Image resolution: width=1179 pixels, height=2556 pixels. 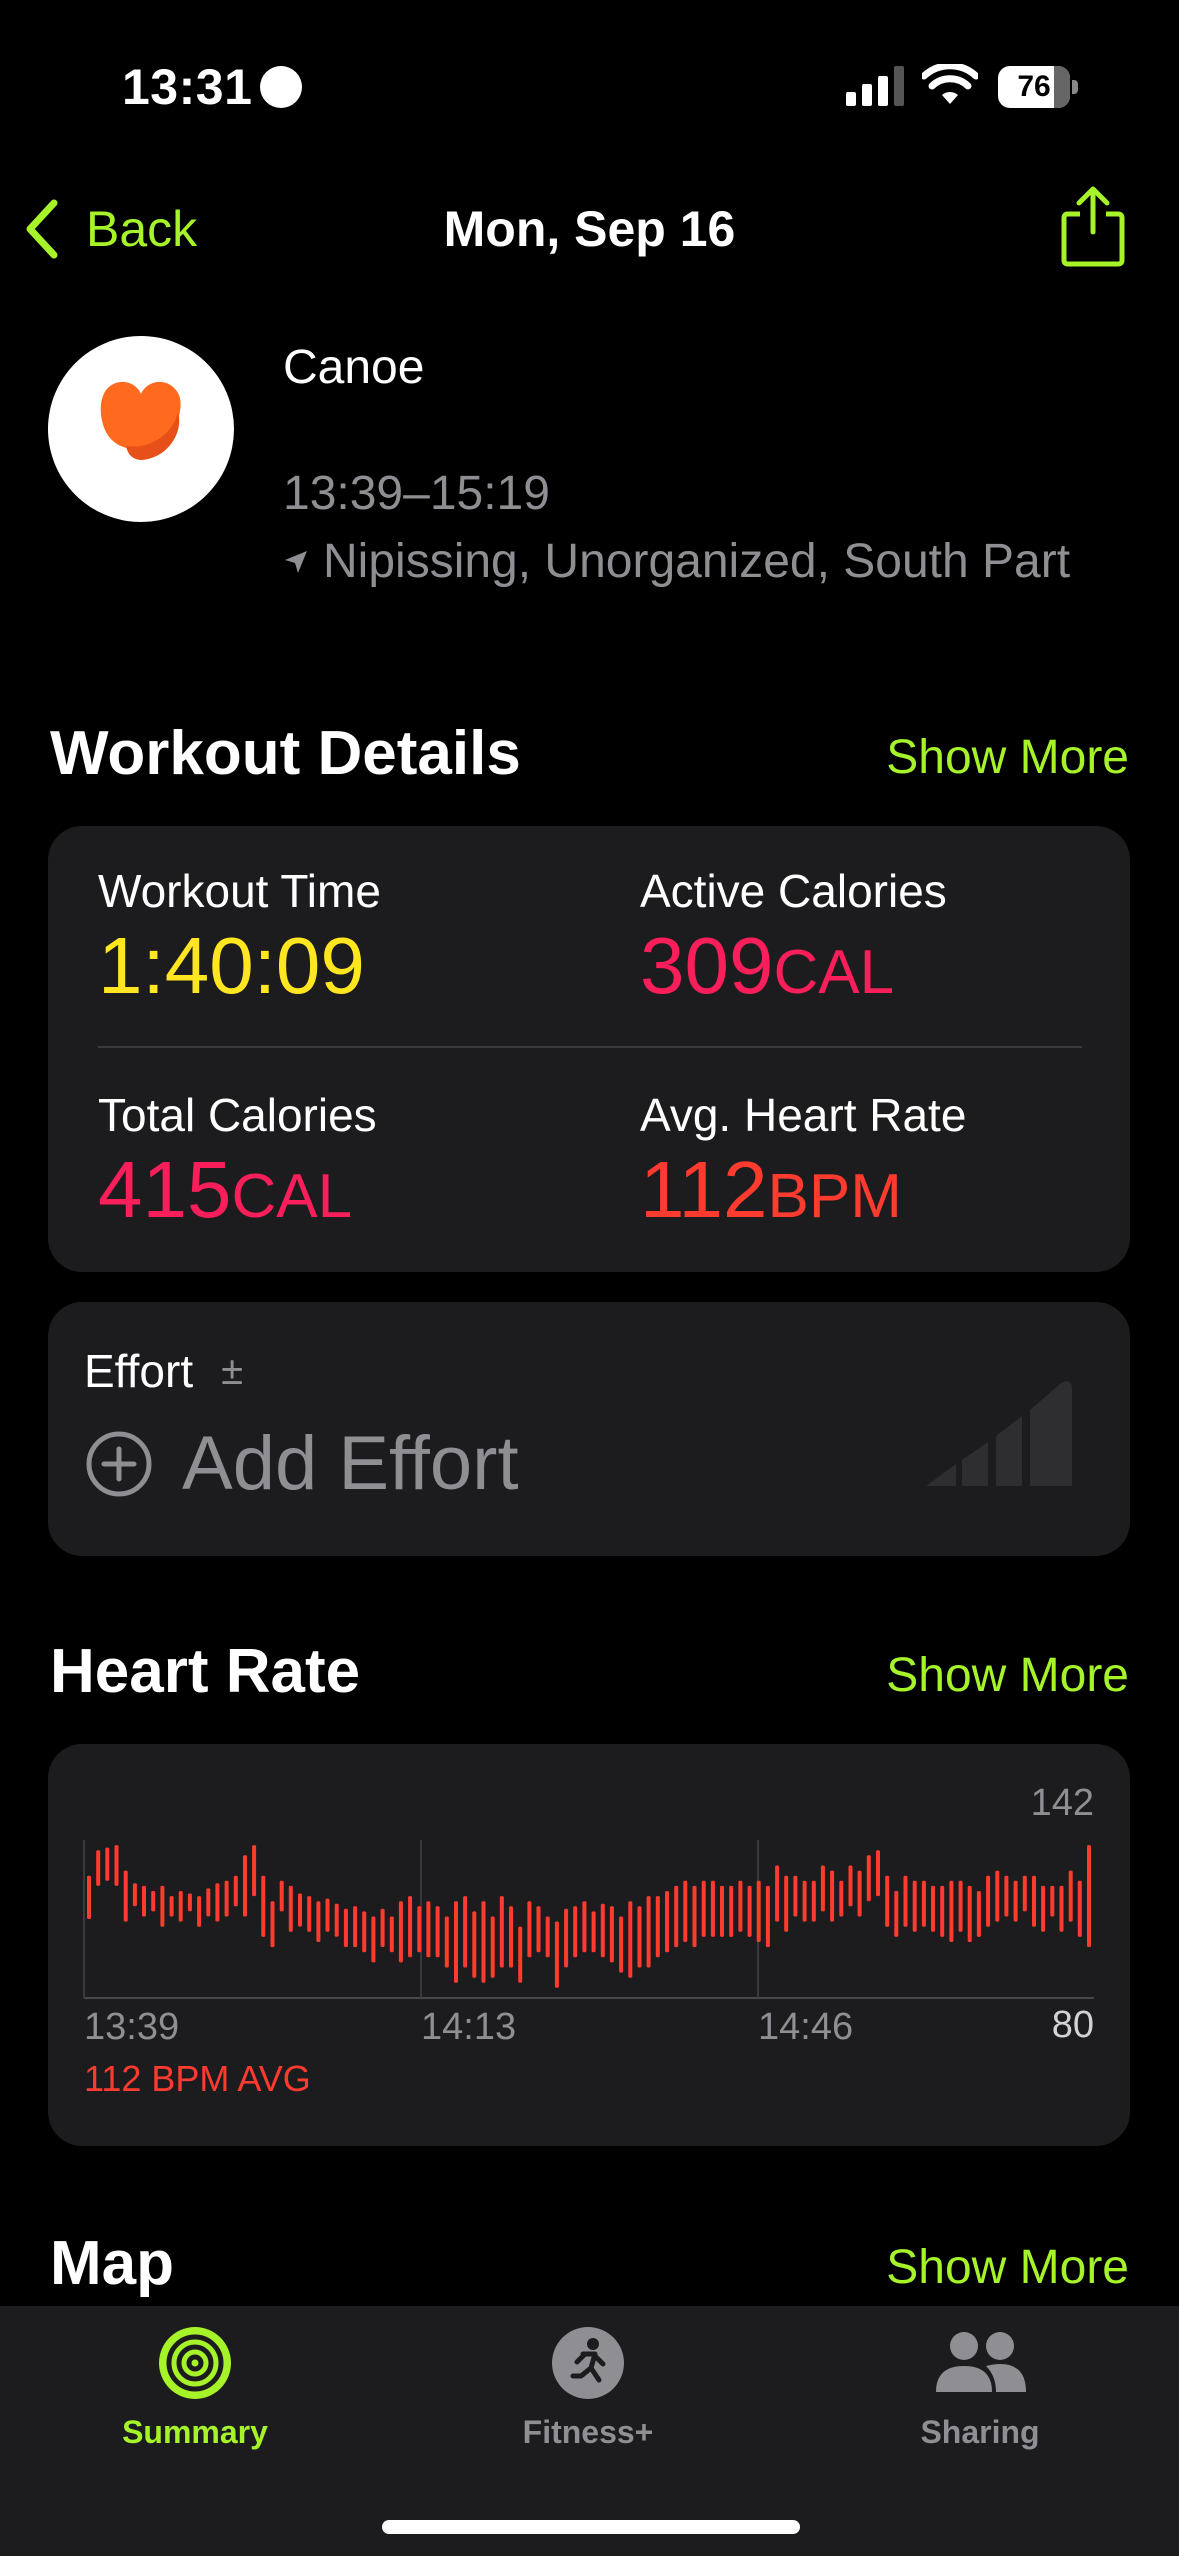 I want to click on home-indicator, so click(x=591, y=2527).